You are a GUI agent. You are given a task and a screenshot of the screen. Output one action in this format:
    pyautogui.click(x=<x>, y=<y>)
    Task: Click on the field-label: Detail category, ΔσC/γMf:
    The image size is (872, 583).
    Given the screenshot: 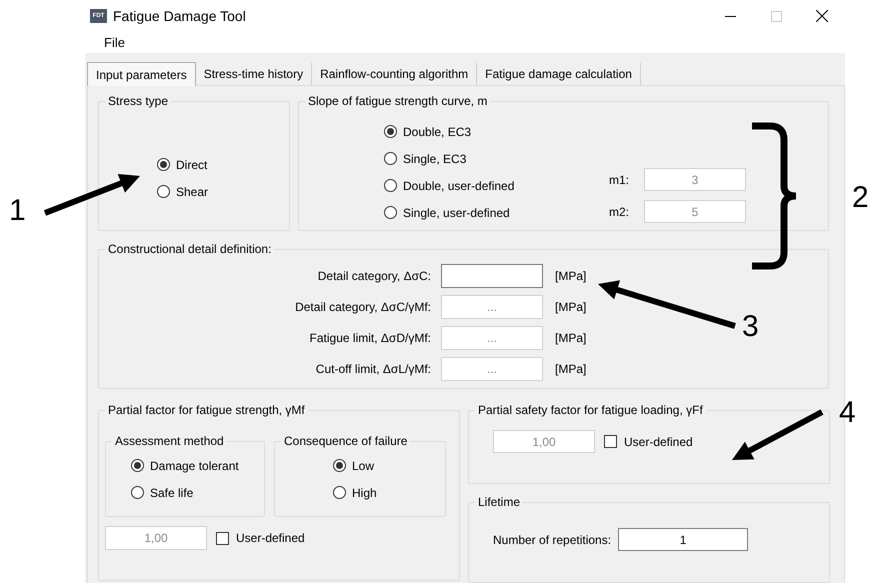 What is the action you would take?
    pyautogui.click(x=362, y=307)
    